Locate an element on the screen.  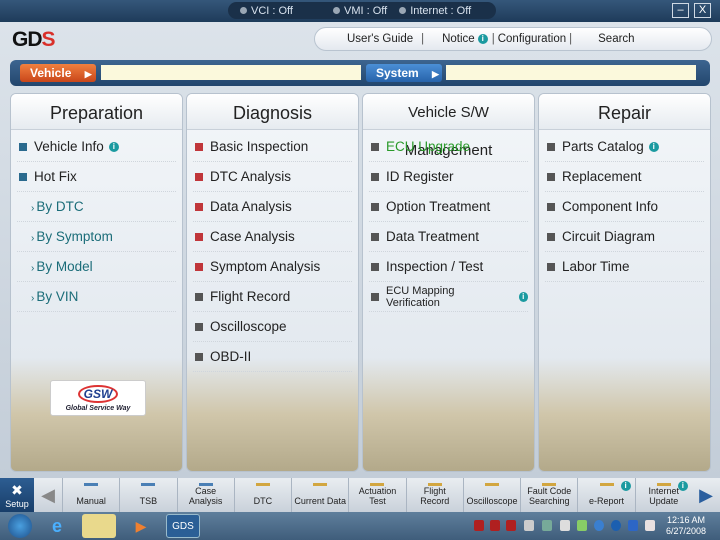
vmi-label: VMI : Off is located at coordinates (365, 10).